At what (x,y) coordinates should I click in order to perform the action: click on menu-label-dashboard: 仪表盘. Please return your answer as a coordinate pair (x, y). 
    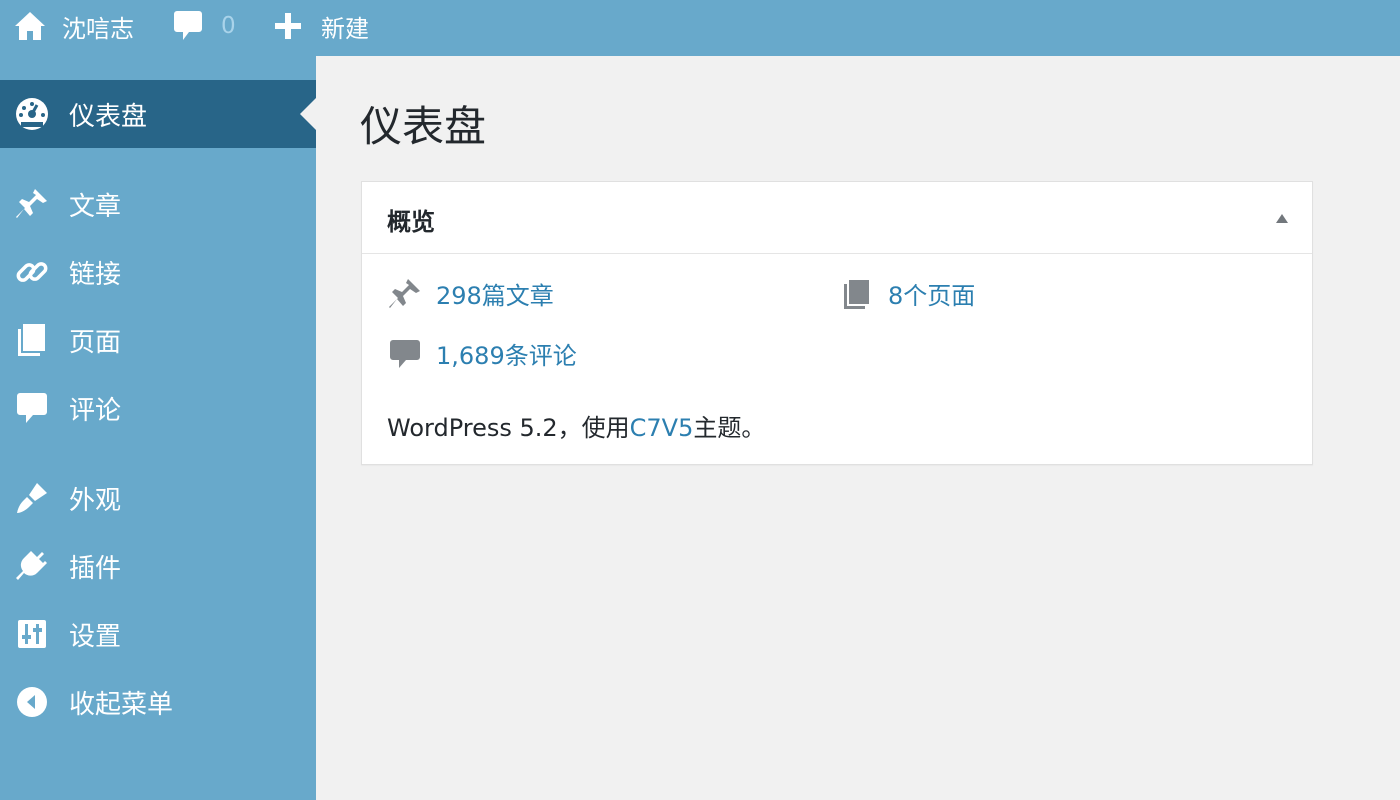
    Looking at the image, I should click on (108, 116).